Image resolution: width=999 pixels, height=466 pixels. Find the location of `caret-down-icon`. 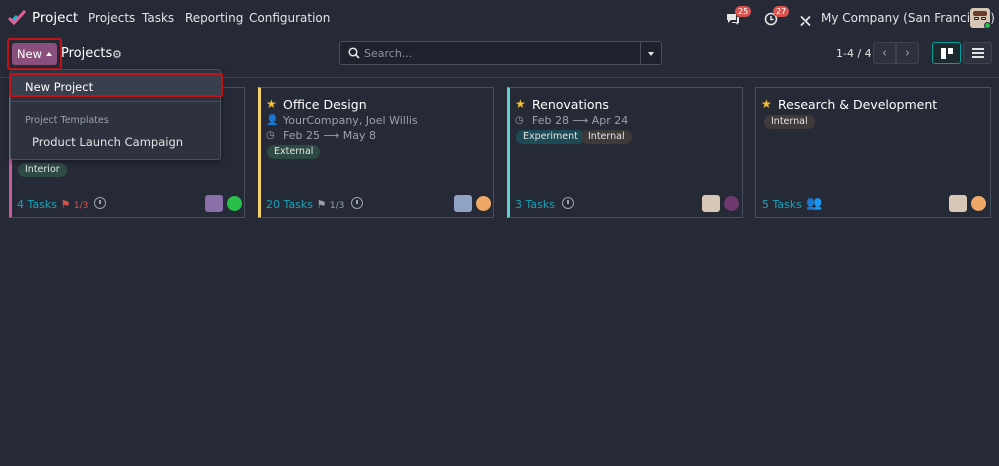

caret-down-icon is located at coordinates (651, 54).